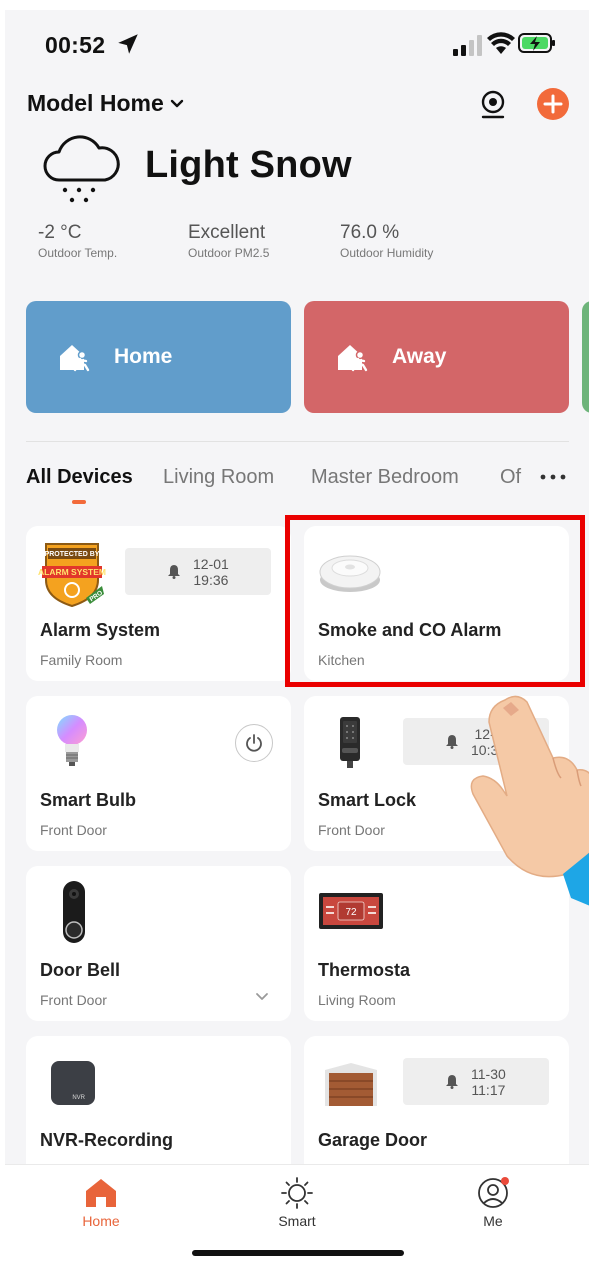 The image size is (589, 1264). I want to click on plus-icon, so click(553, 104).